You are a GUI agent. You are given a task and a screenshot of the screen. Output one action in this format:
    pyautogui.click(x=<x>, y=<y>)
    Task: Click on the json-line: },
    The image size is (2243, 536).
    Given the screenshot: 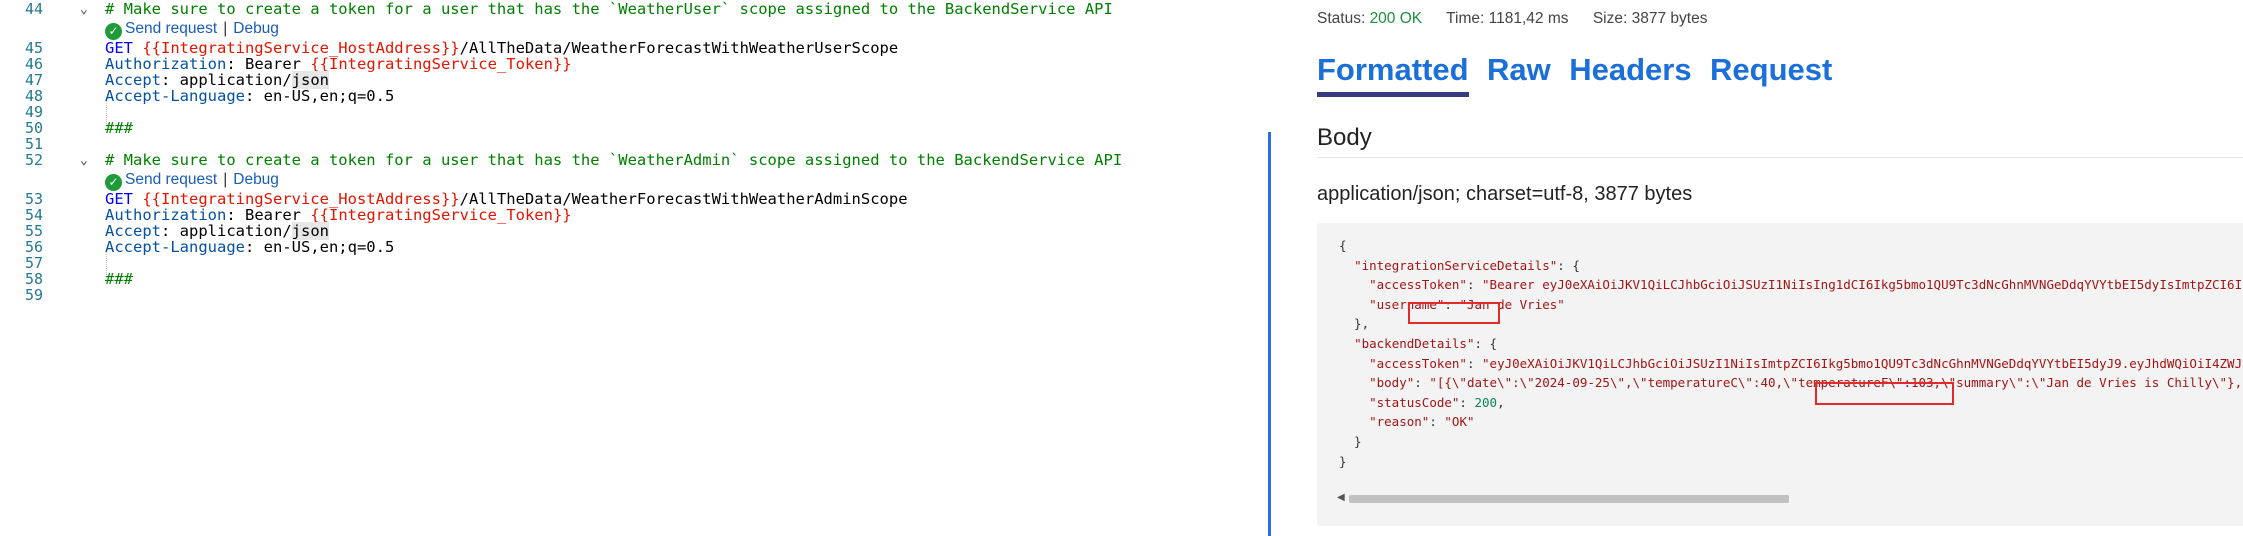 What is the action you would take?
    pyautogui.click(x=1354, y=323)
    